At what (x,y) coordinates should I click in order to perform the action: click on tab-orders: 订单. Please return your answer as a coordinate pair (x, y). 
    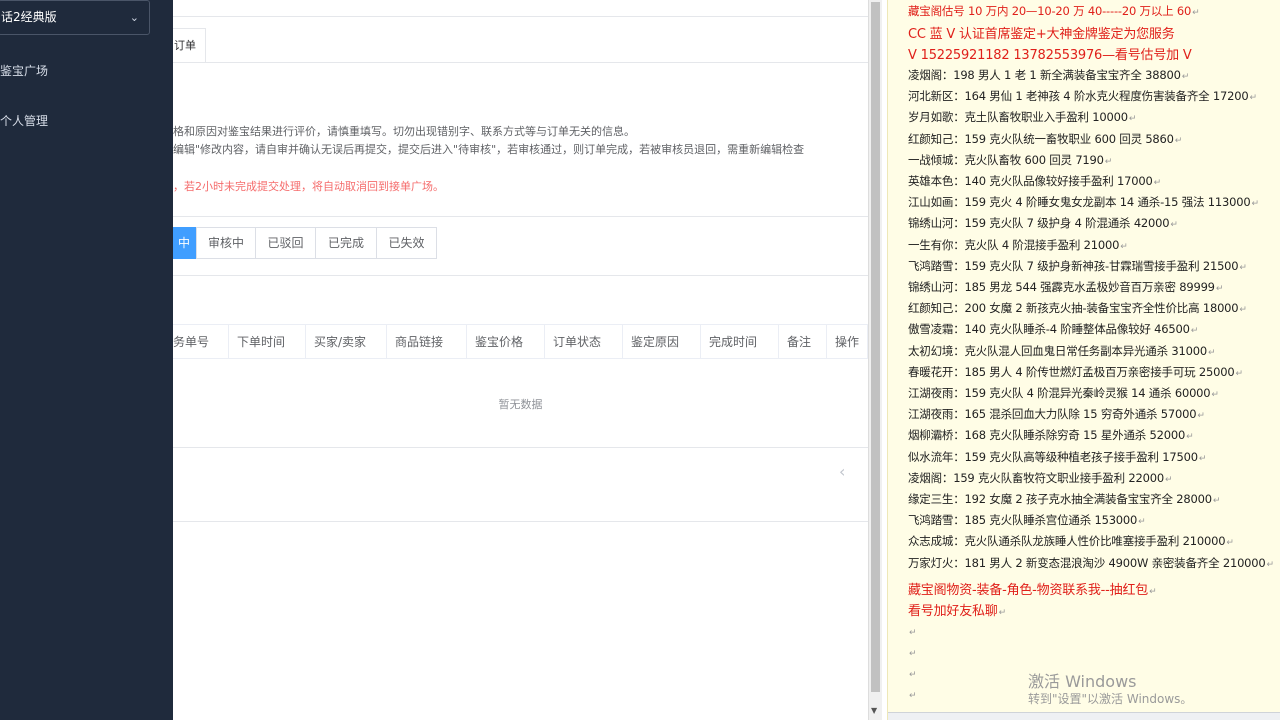
    Looking at the image, I should click on (189, 45).